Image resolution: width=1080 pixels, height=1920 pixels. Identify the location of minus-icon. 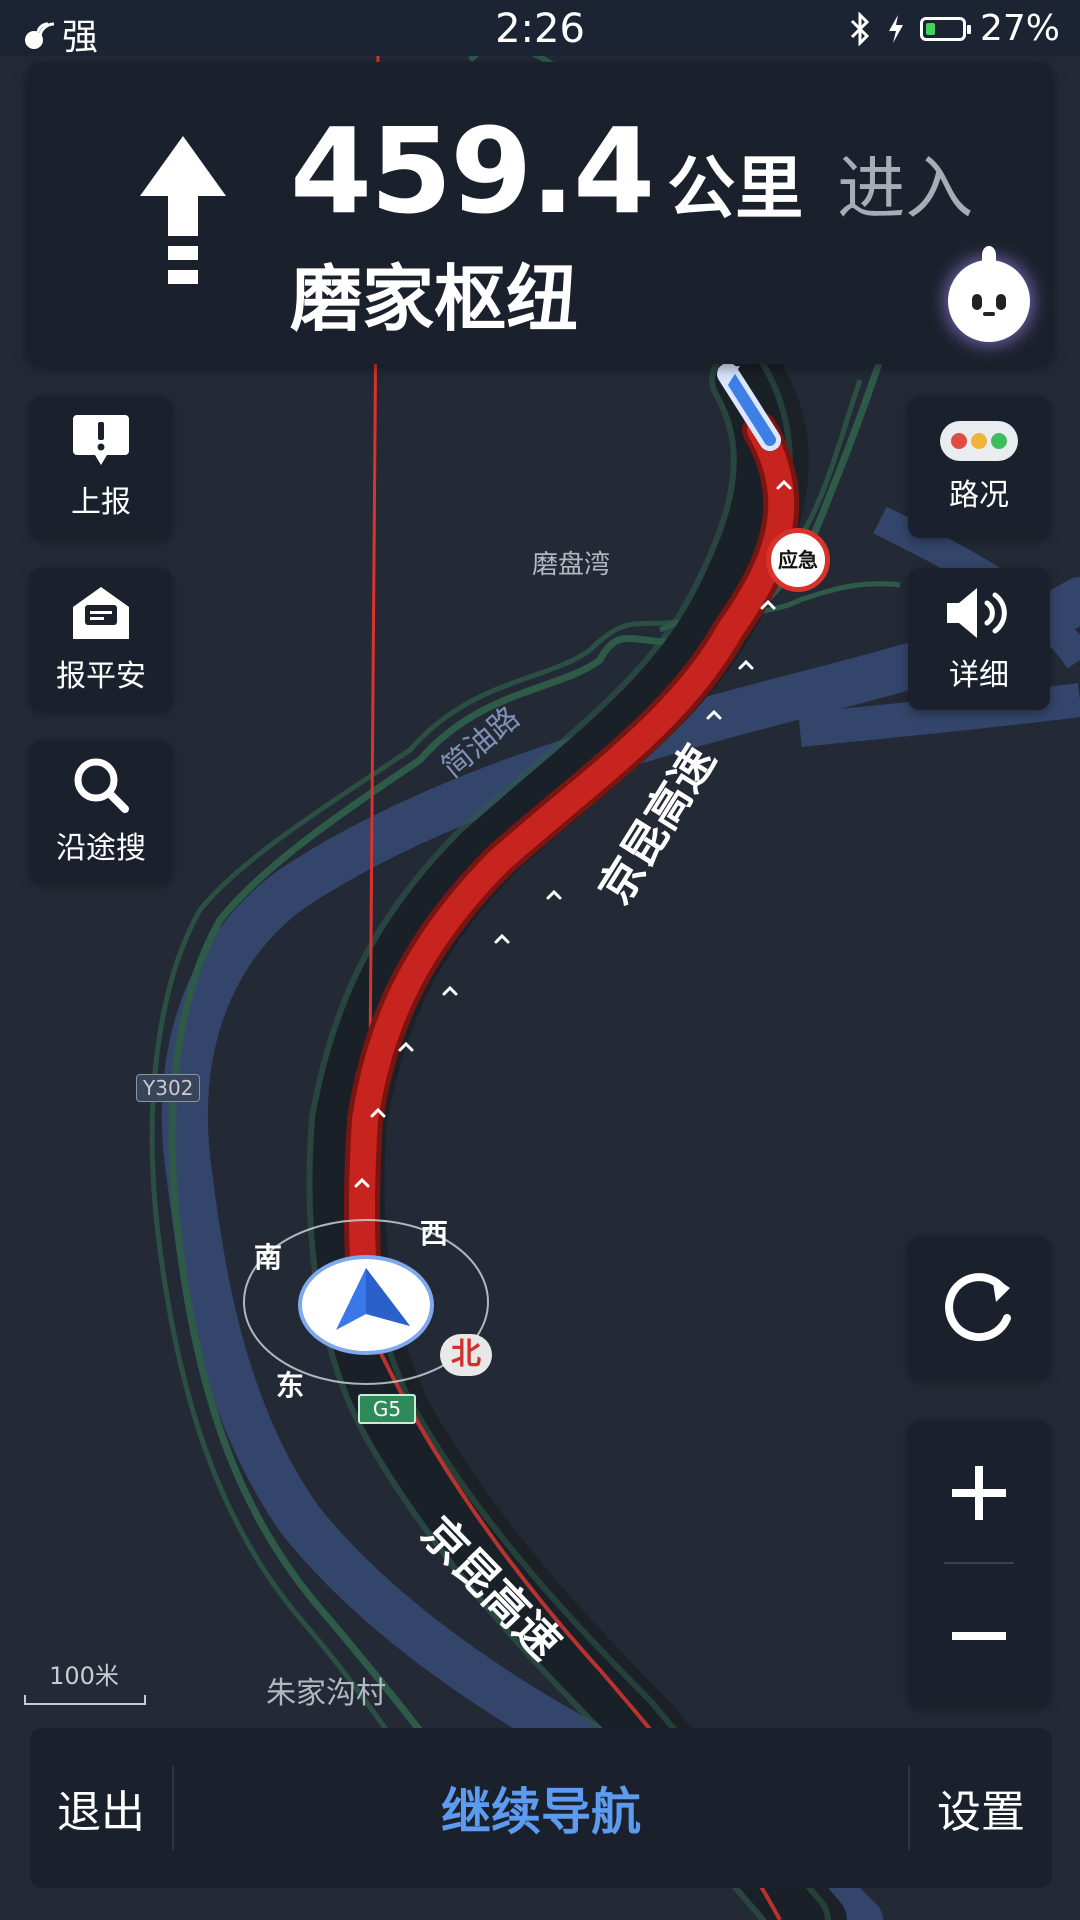
(979, 1636).